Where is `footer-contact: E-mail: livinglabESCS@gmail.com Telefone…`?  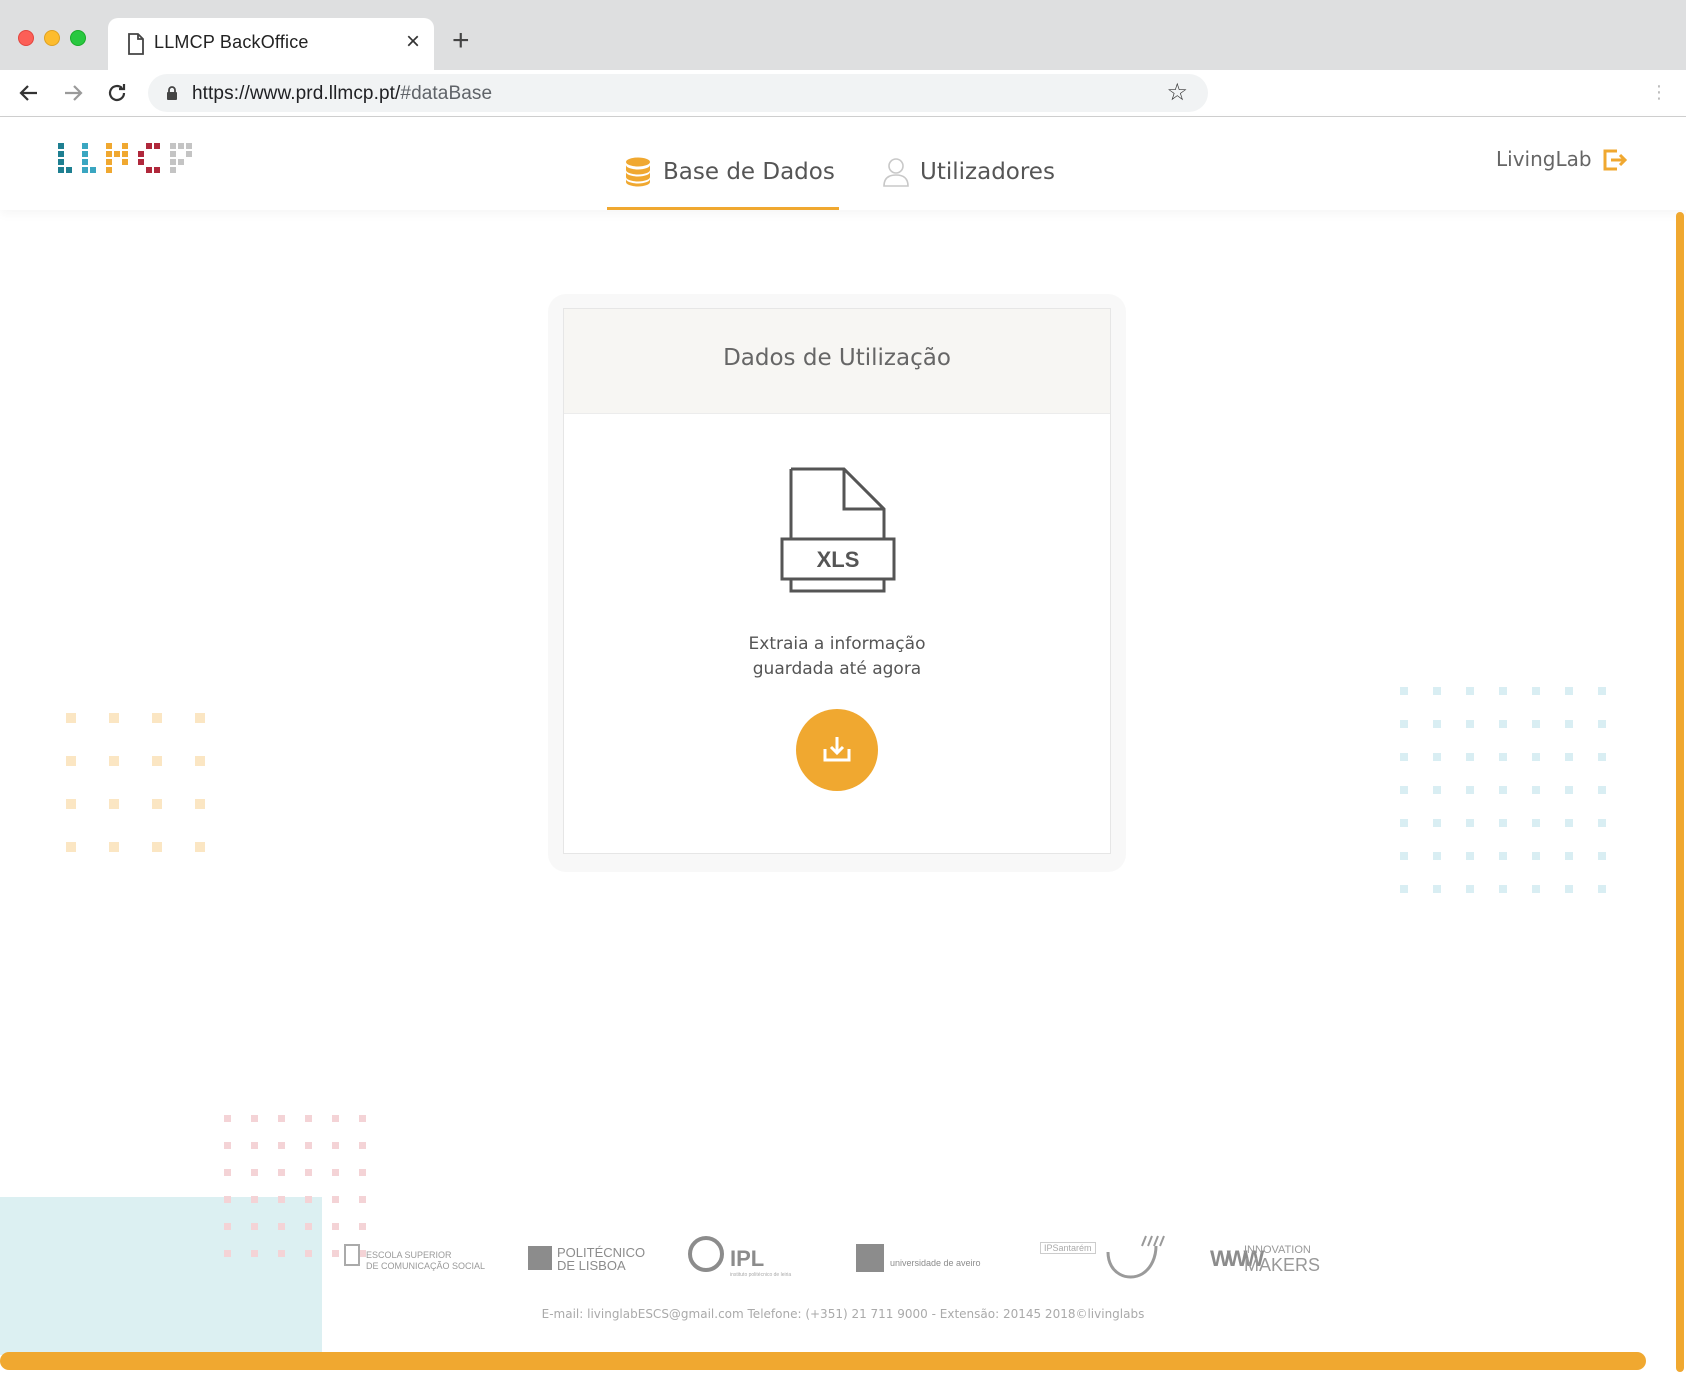
footer-contact: E-mail: livinglabESCS@gmail.com Telefone… is located at coordinates (843, 1314).